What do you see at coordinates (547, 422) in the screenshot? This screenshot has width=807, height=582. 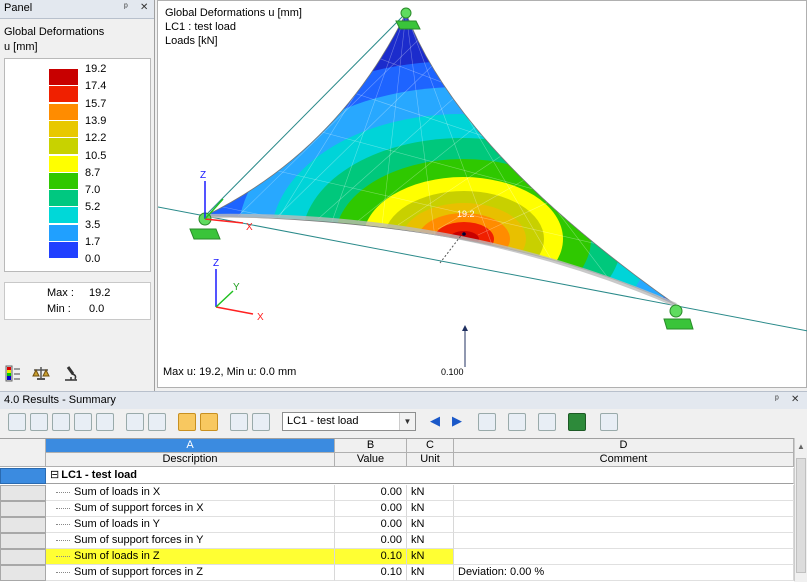 I see `settings-icon` at bounding box center [547, 422].